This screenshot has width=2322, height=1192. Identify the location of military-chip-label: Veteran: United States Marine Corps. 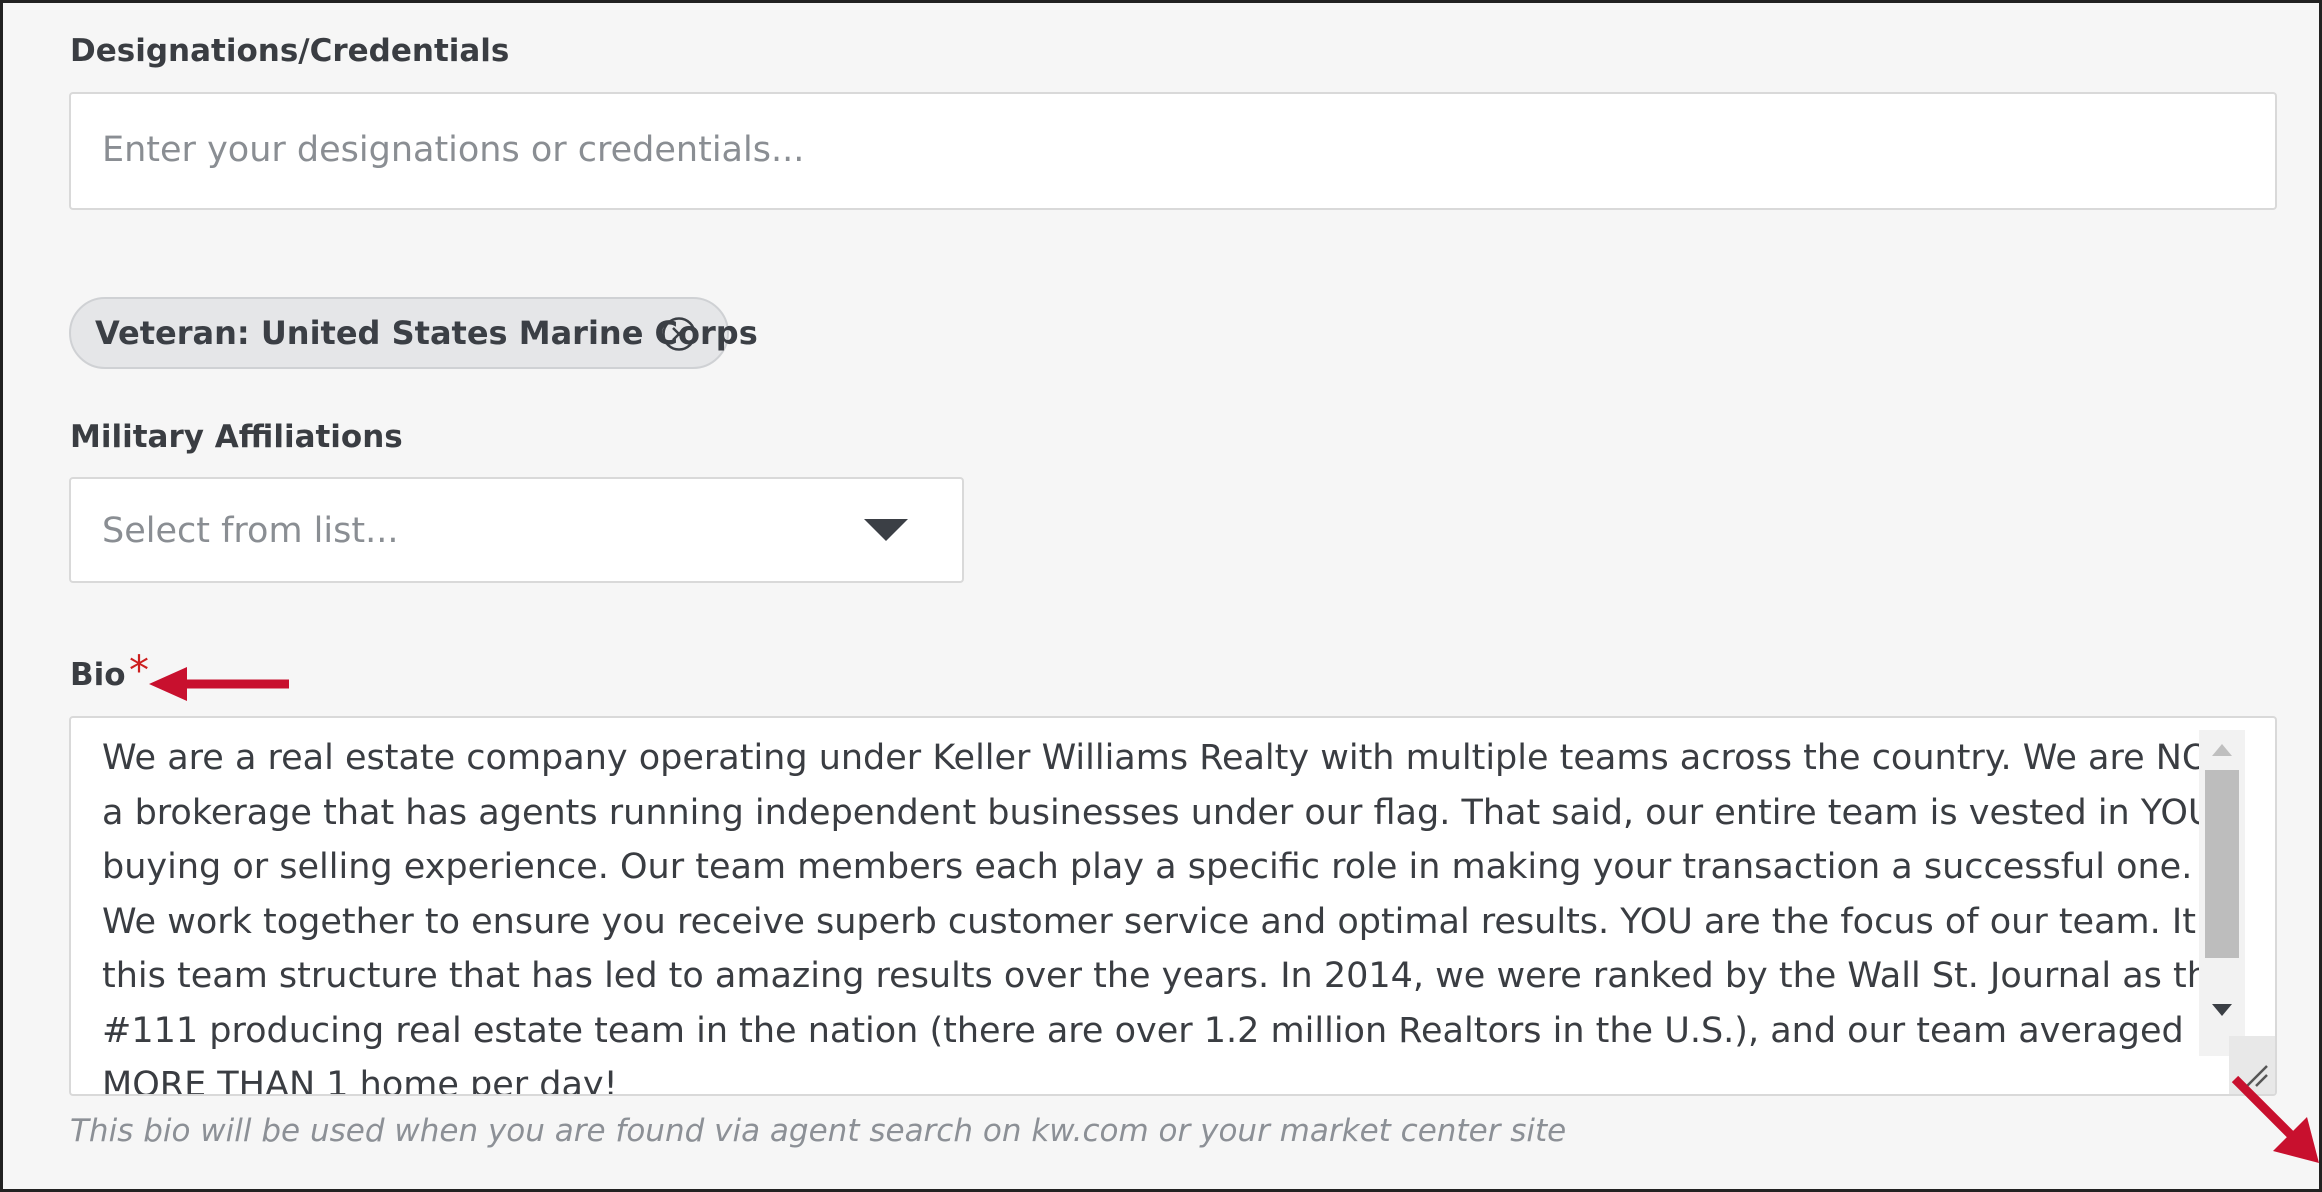
(426, 333).